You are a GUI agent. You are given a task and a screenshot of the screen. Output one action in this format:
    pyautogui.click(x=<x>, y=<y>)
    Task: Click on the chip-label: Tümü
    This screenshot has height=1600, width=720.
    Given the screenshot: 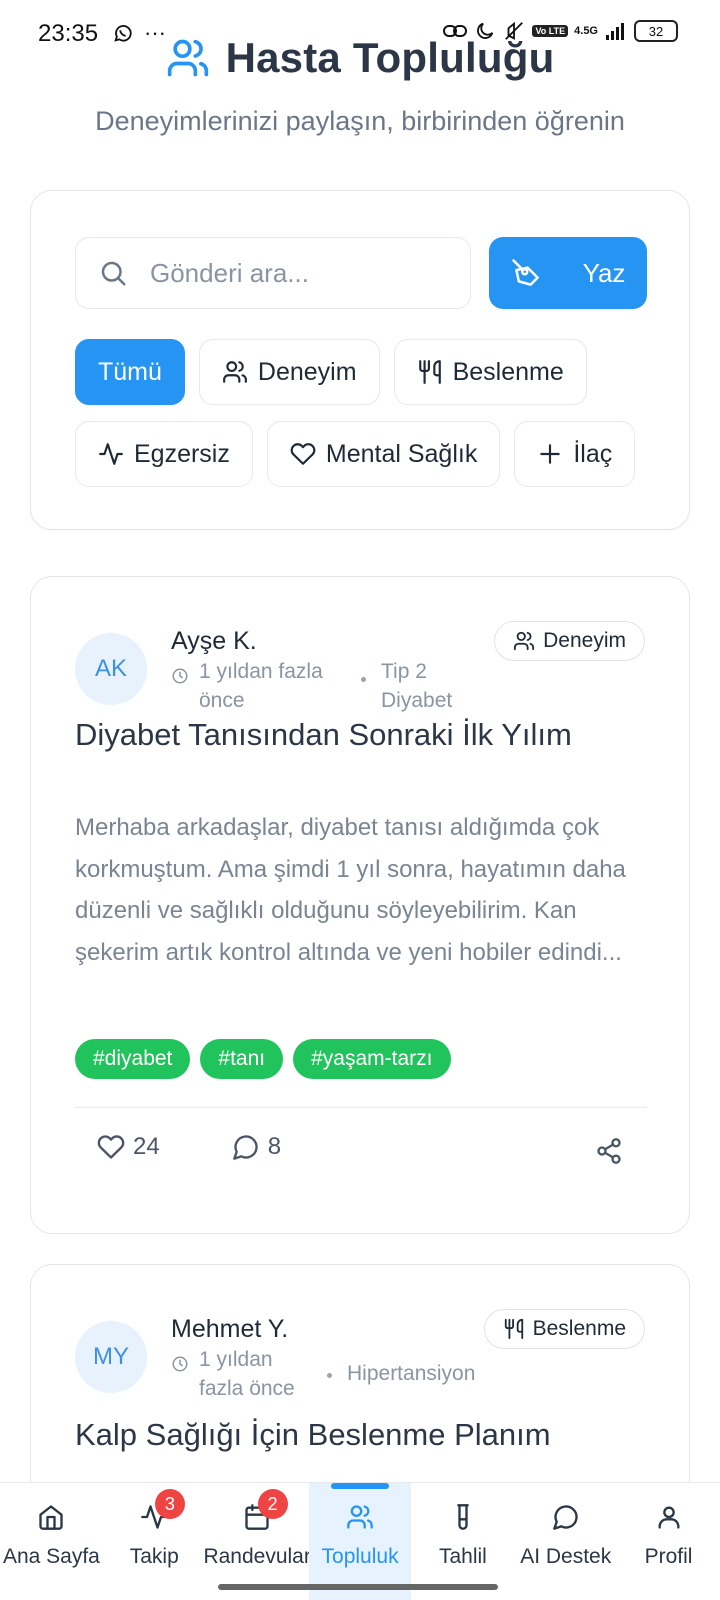 What is the action you would take?
    pyautogui.click(x=130, y=371)
    